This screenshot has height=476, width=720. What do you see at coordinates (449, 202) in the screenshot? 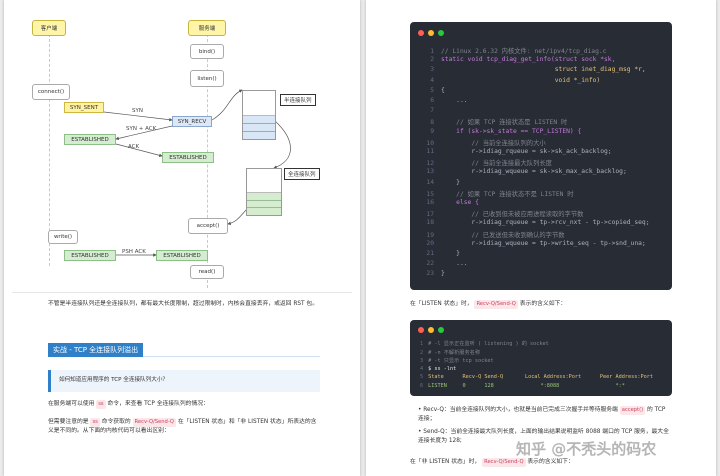
I see `code-line: 16 else {` at bounding box center [449, 202].